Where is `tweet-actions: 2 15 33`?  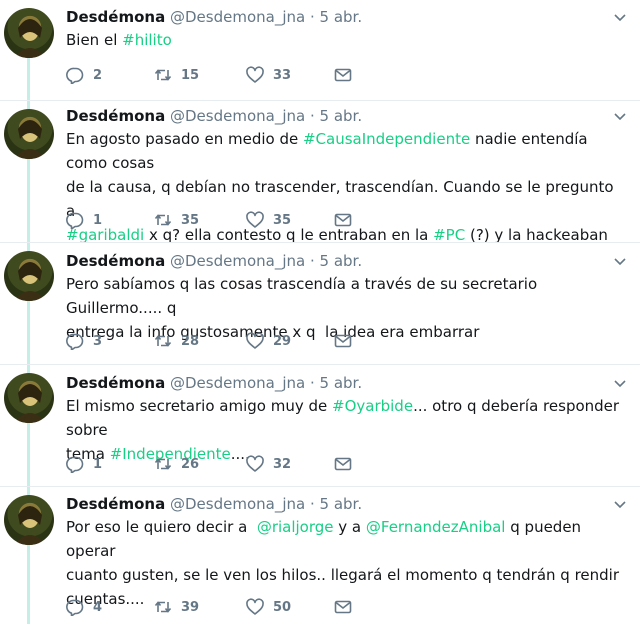 tweet-actions: 2 15 33 is located at coordinates (216, 75).